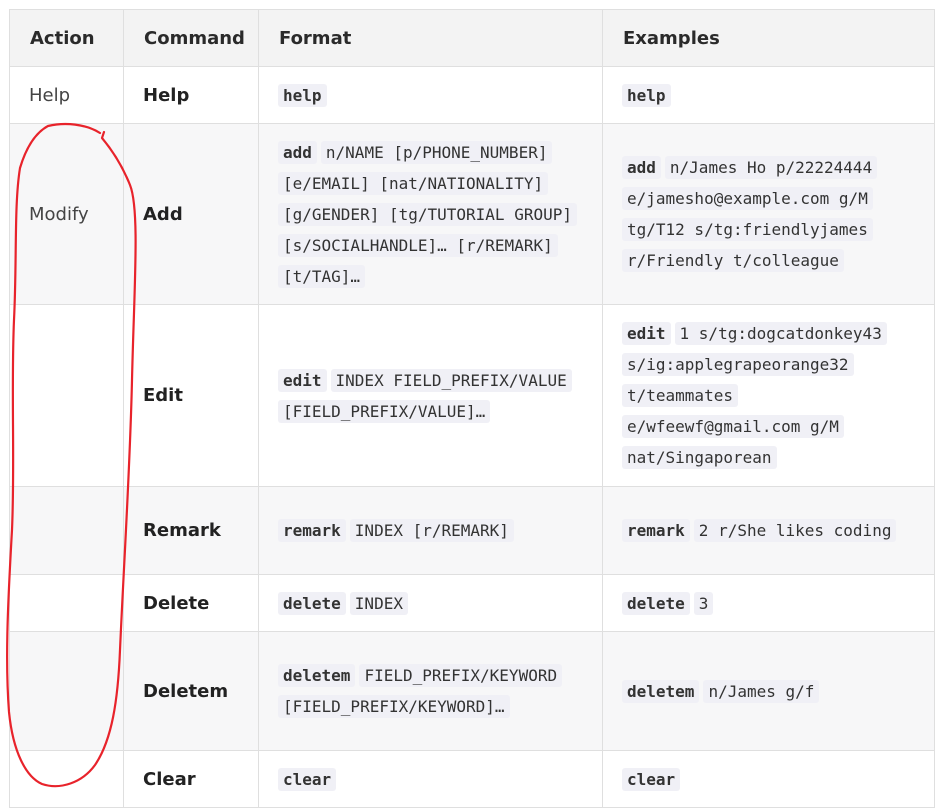 Image resolution: width=942 pixels, height=812 pixels. I want to click on example-cell: deletem n/James g/f, so click(768, 691).